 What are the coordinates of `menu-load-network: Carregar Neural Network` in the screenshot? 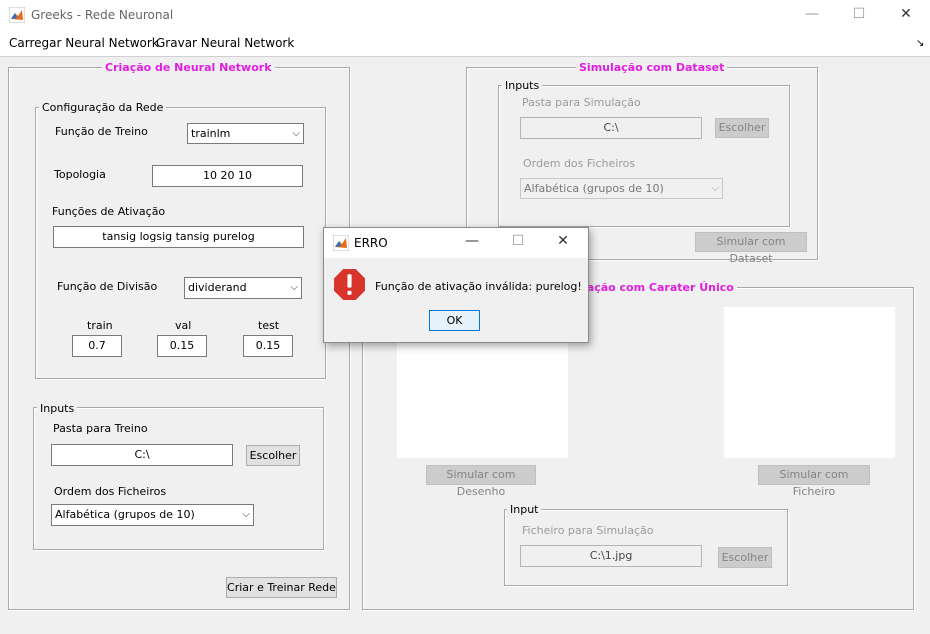 It's located at (84, 43).